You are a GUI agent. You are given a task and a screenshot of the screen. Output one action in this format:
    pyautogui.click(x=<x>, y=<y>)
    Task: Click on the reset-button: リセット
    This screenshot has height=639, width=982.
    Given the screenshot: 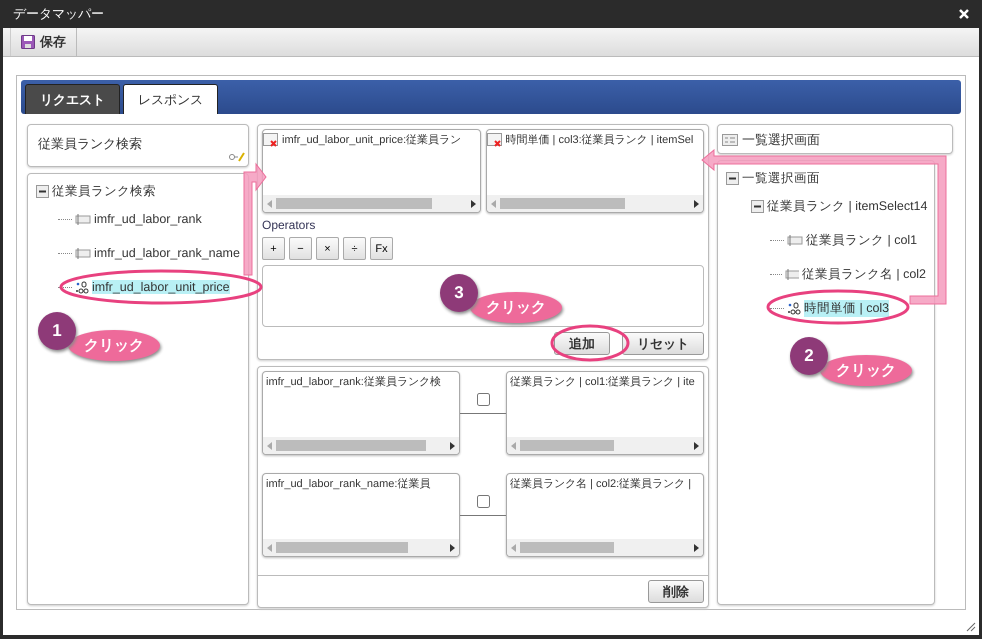 What is the action you would take?
    pyautogui.click(x=663, y=343)
    